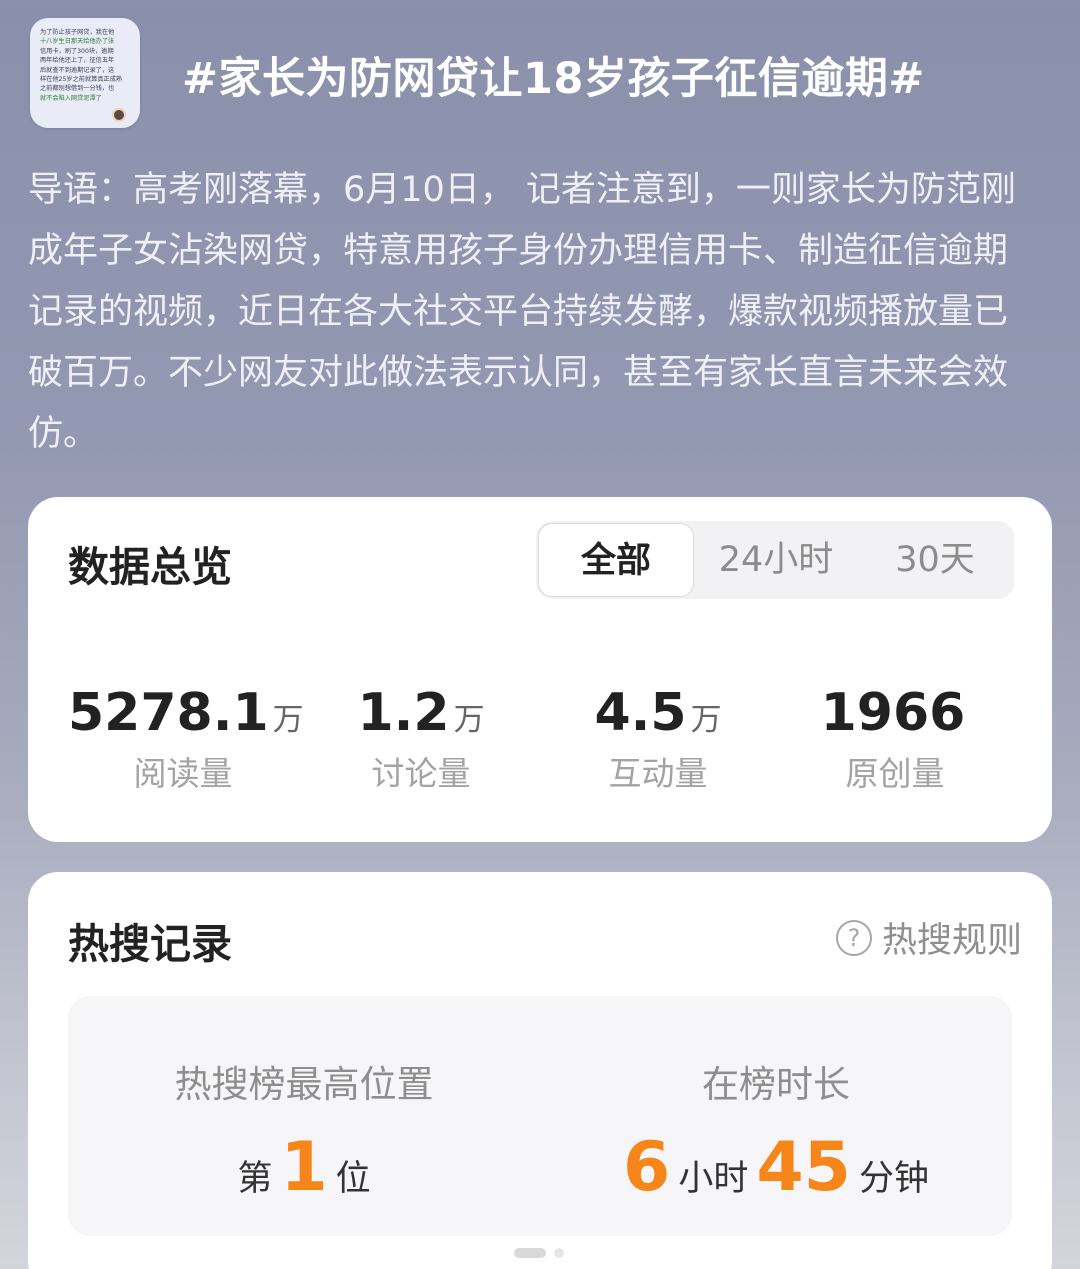 The width and height of the screenshot is (1080, 1269). I want to click on stat-originals: 1966 原创量, so click(895, 739).